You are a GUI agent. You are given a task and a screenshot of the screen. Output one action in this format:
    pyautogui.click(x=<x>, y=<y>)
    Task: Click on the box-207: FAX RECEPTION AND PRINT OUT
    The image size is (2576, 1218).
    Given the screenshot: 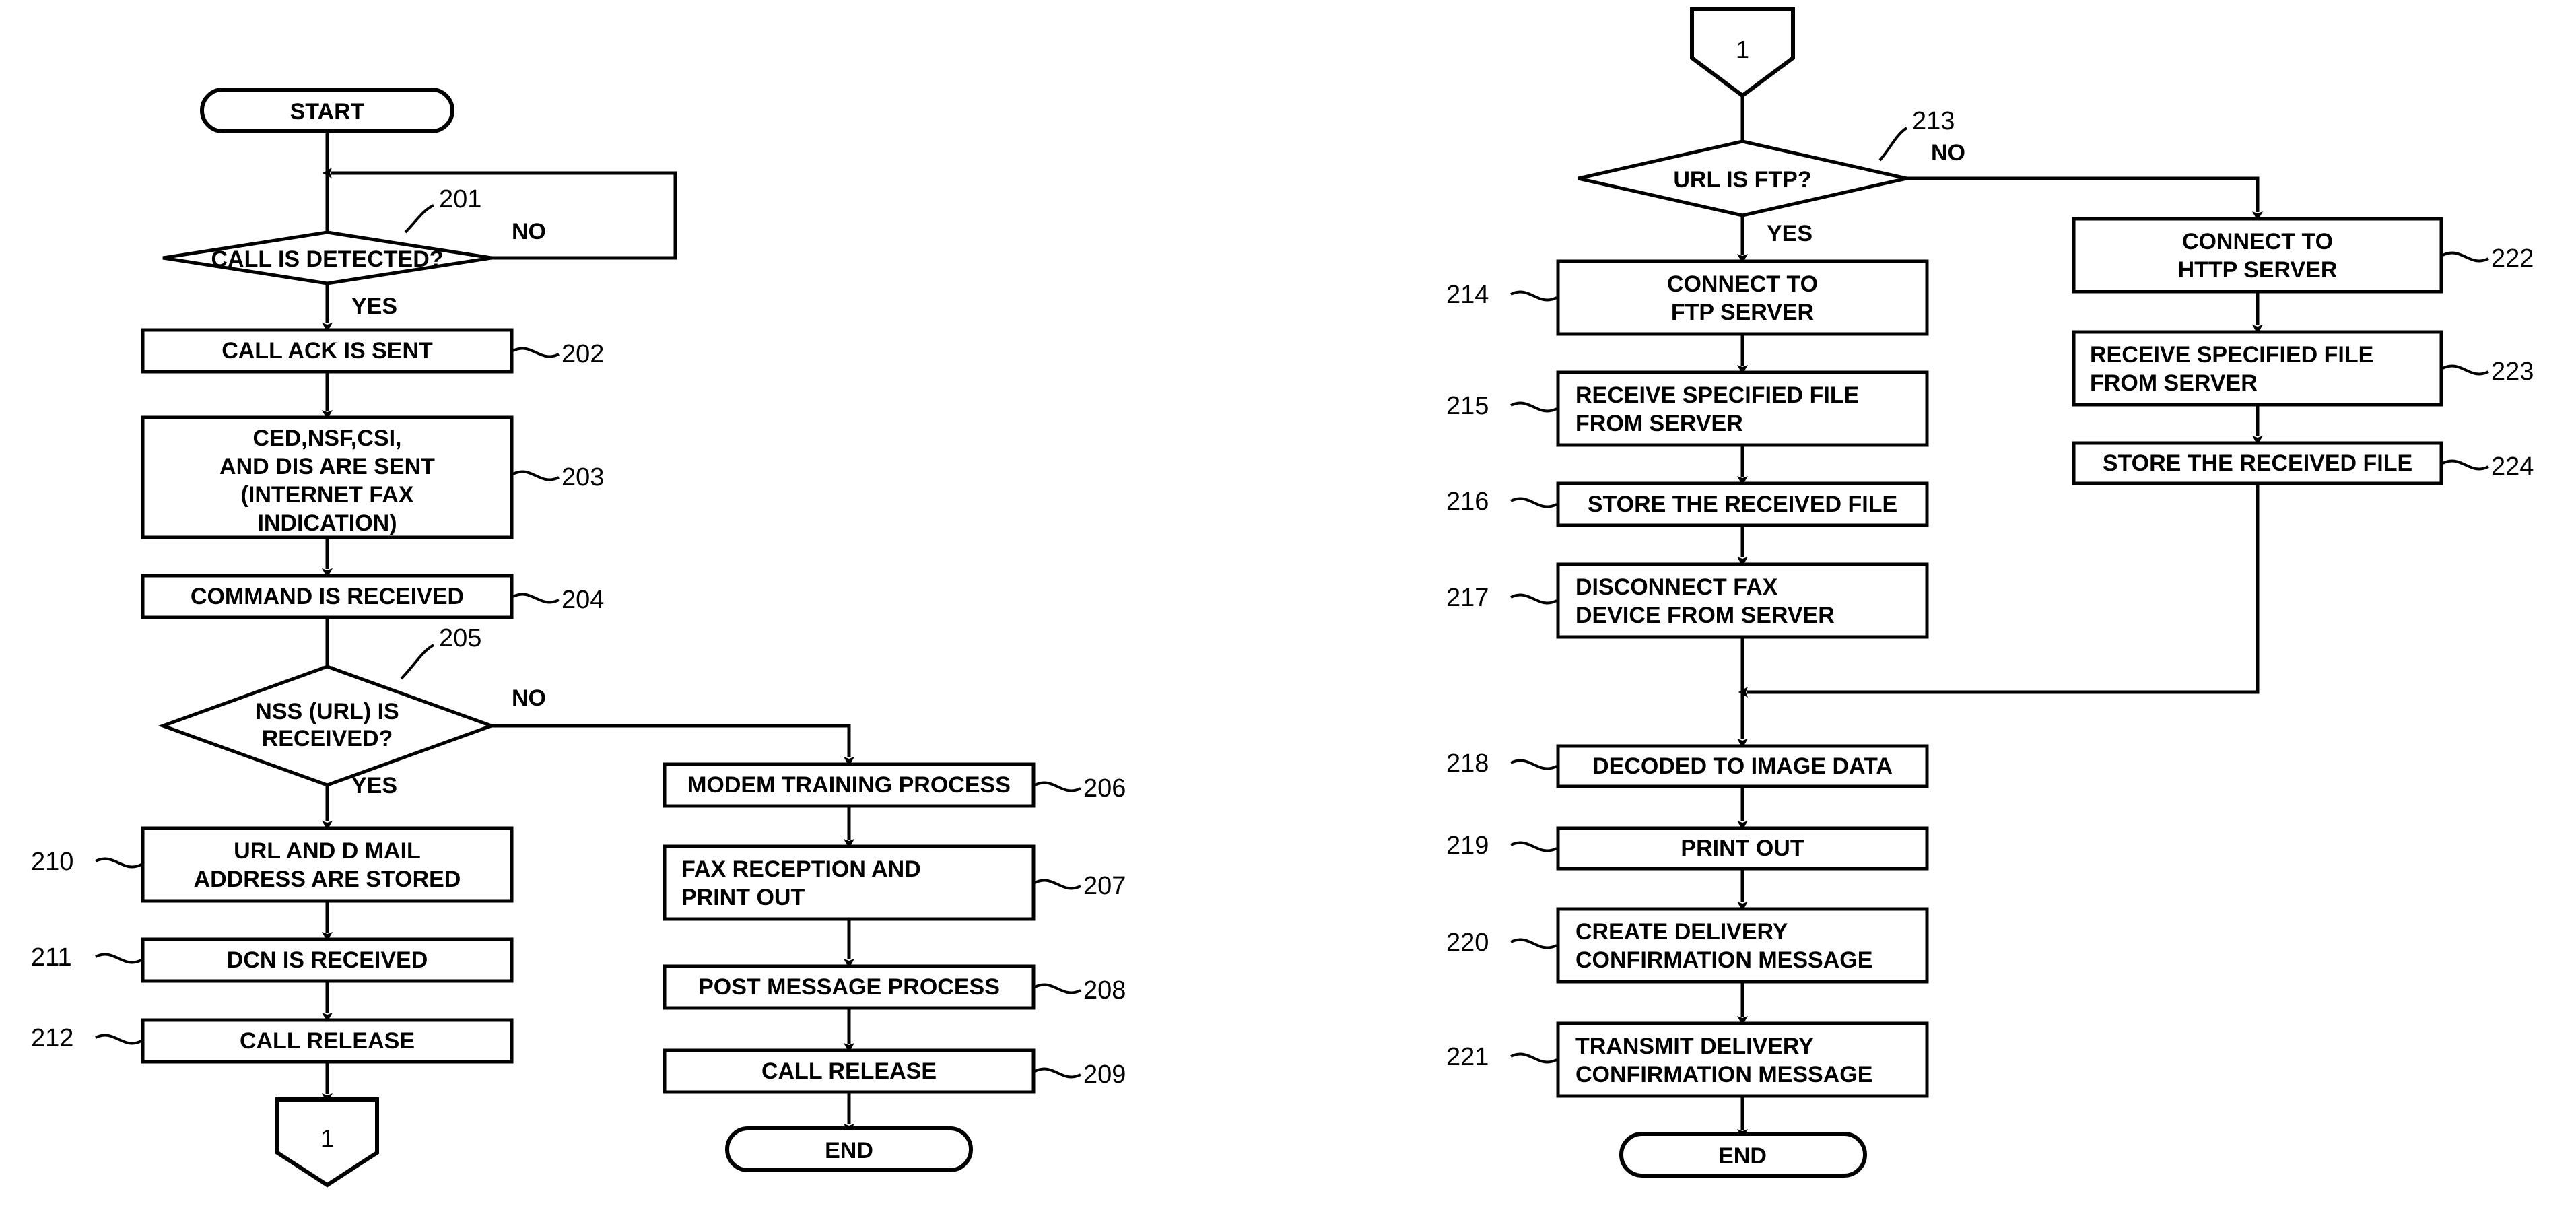 What is the action you would take?
    pyautogui.click(x=849, y=882)
    